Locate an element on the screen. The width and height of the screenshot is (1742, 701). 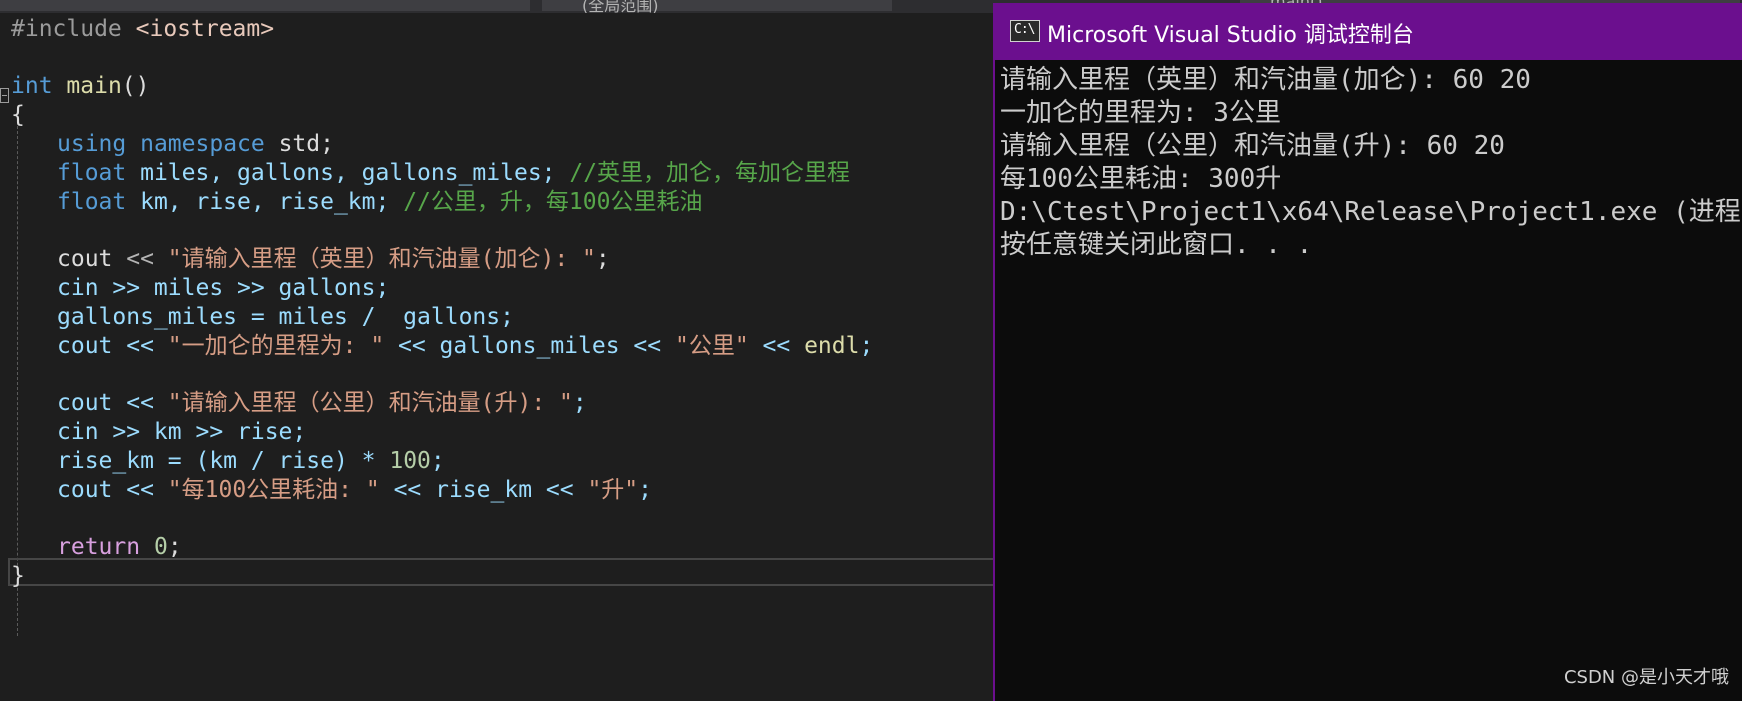
file-tab-segment is located at coordinates (265, 5).